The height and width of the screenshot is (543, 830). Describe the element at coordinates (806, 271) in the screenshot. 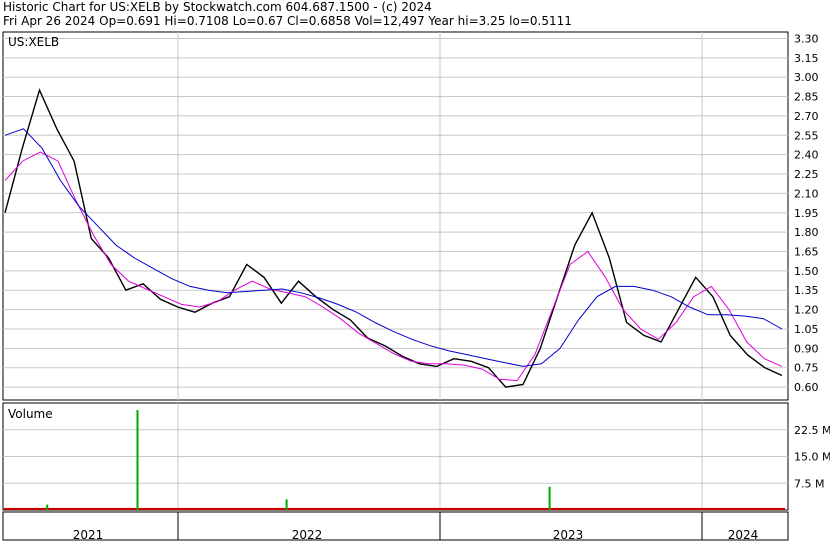

I see `price-tick-label: 1.50` at that location.